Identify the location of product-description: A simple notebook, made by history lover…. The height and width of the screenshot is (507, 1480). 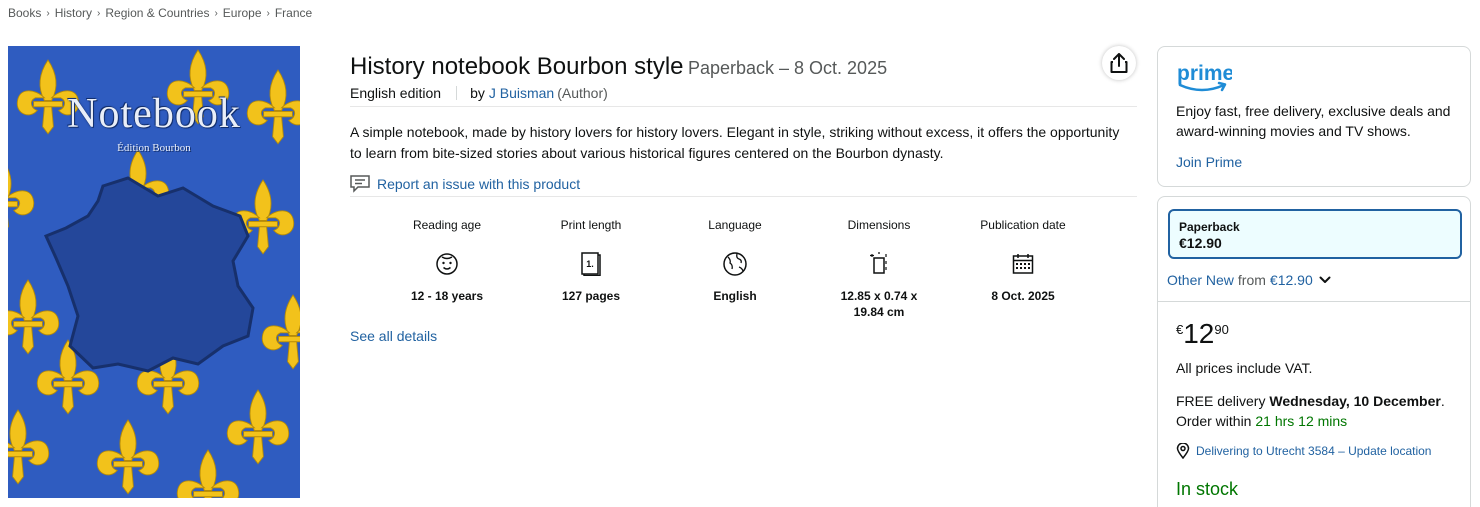
(735, 142).